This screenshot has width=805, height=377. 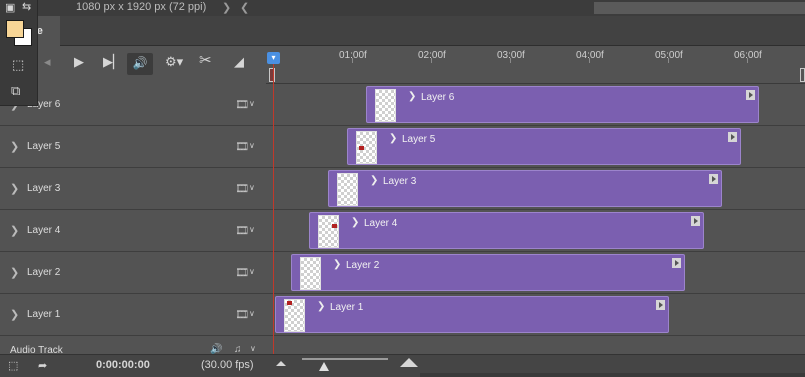 What do you see at coordinates (42, 365) in the screenshot?
I see `render-video-icon: ➦` at bounding box center [42, 365].